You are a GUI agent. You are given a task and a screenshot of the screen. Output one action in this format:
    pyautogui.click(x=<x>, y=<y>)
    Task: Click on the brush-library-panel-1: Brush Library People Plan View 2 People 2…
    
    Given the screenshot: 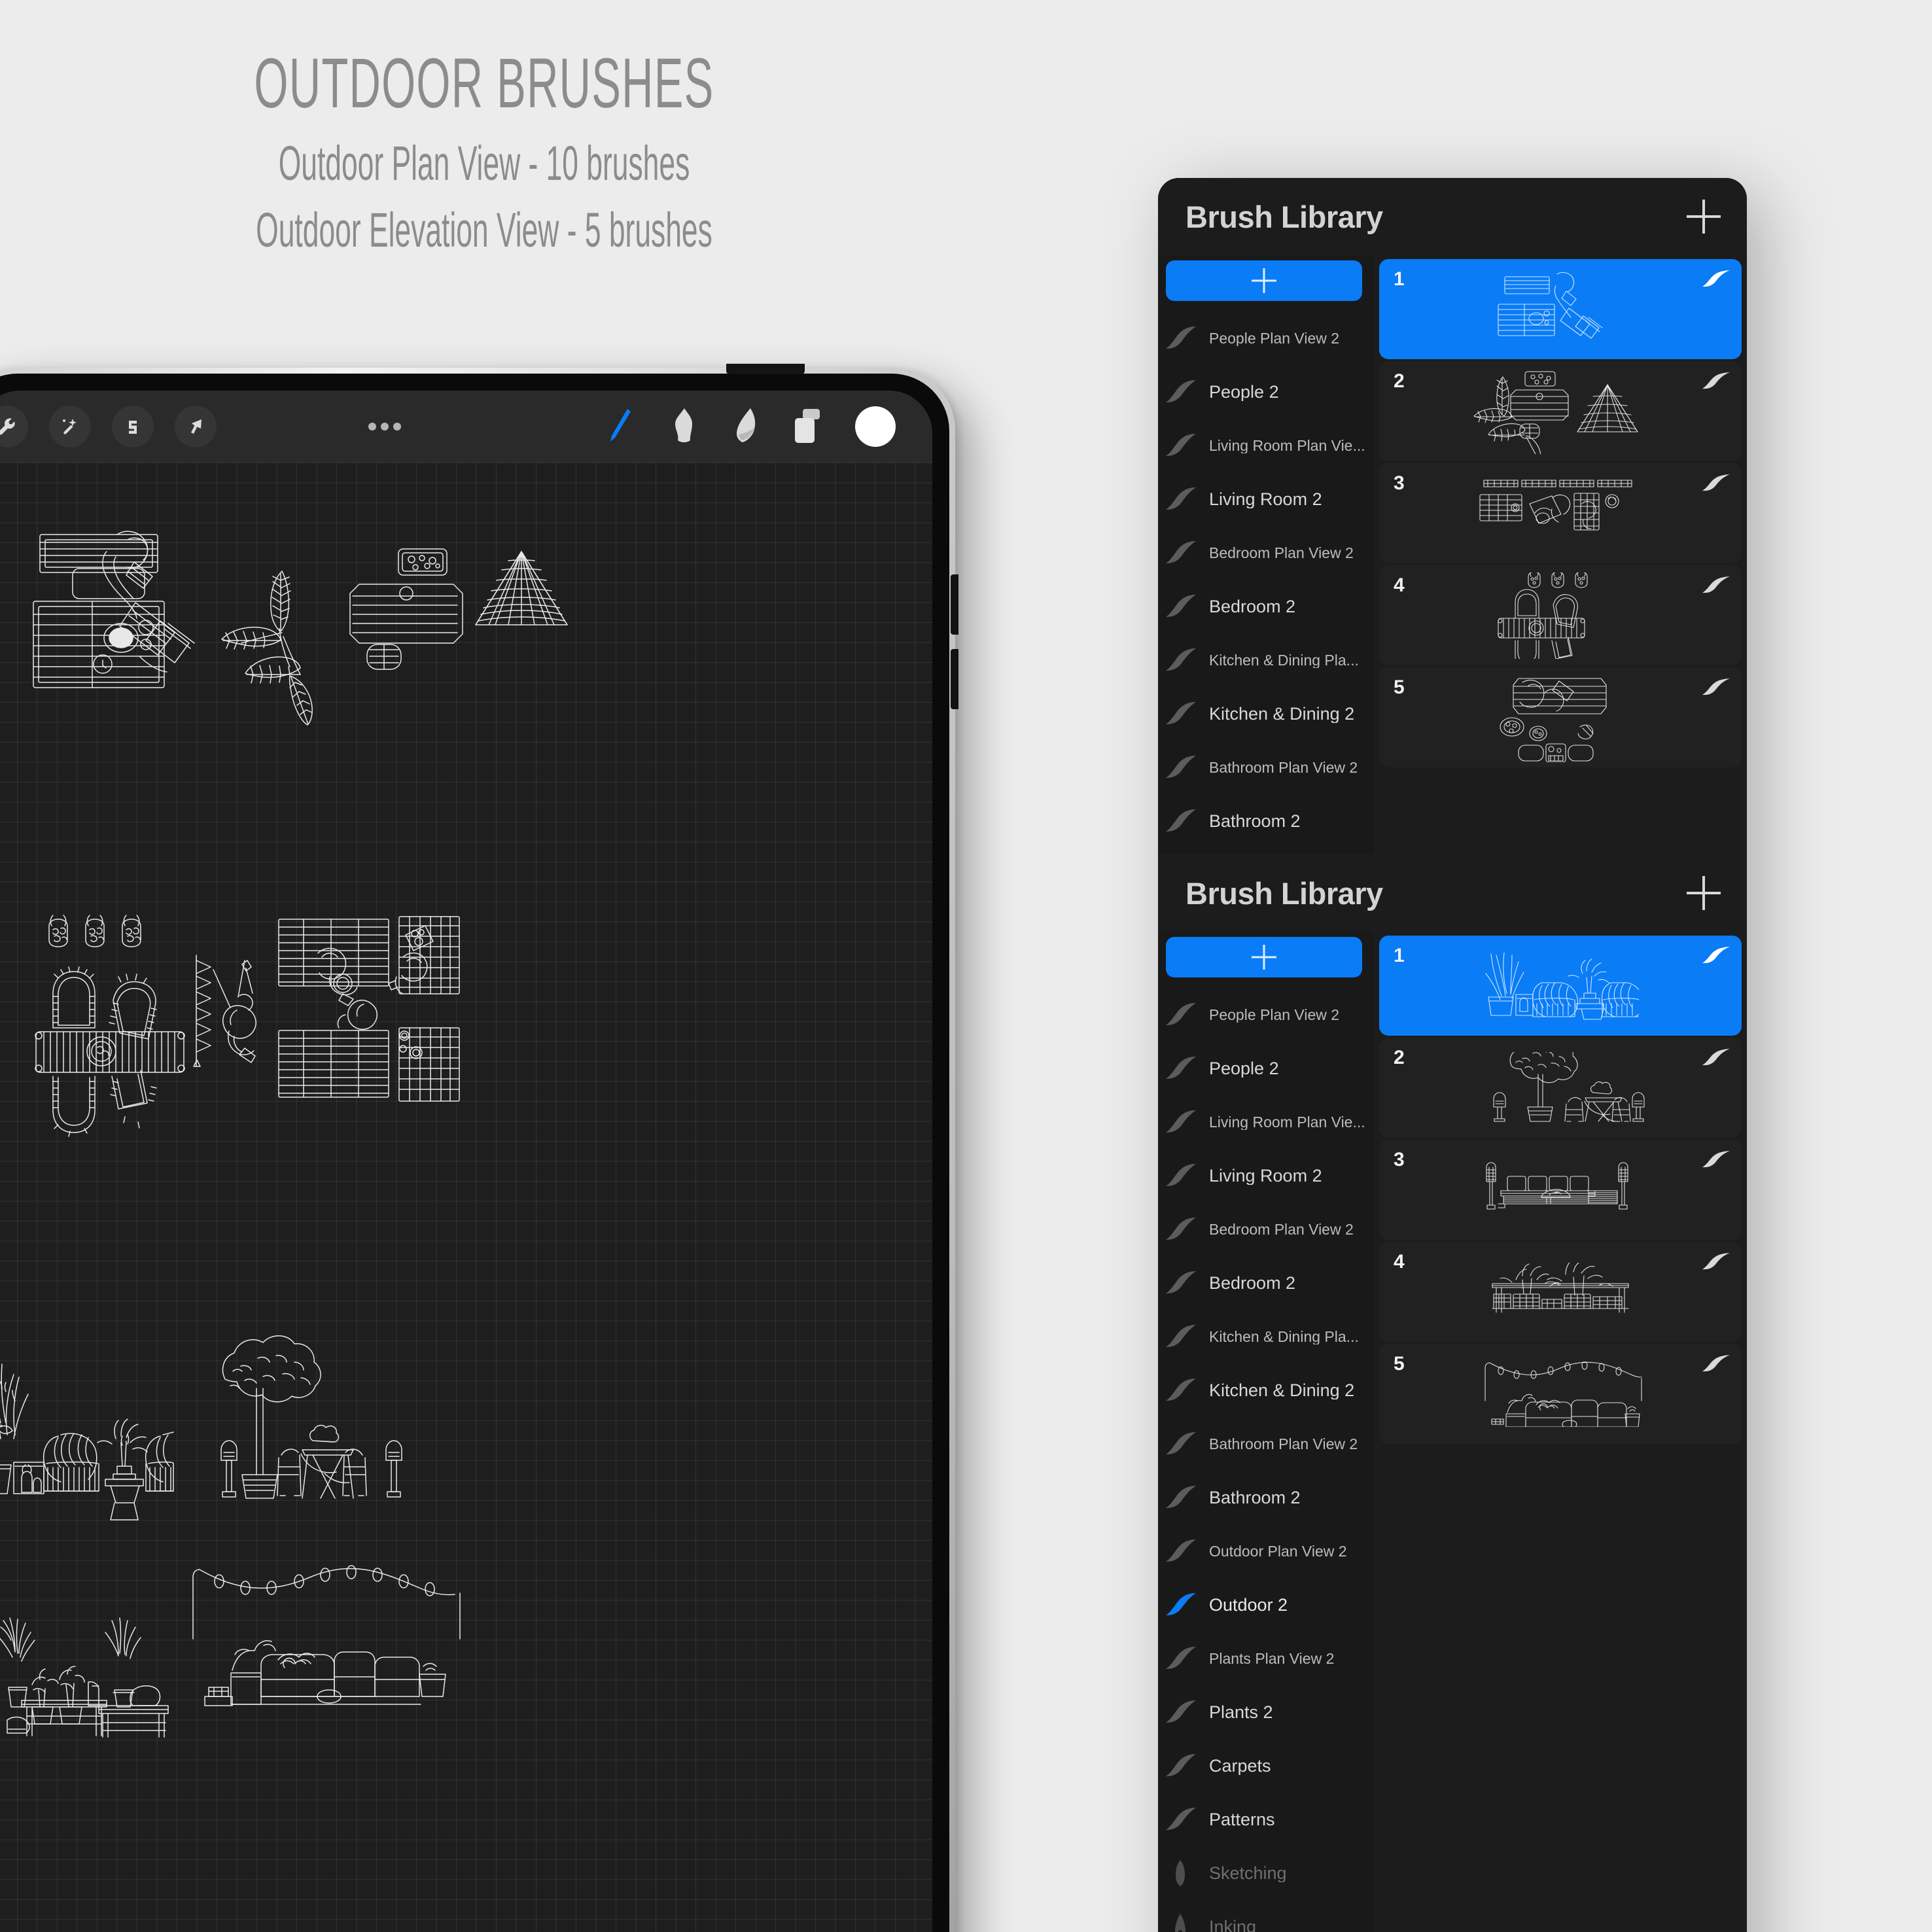 What is the action you would take?
    pyautogui.click(x=1452, y=516)
    